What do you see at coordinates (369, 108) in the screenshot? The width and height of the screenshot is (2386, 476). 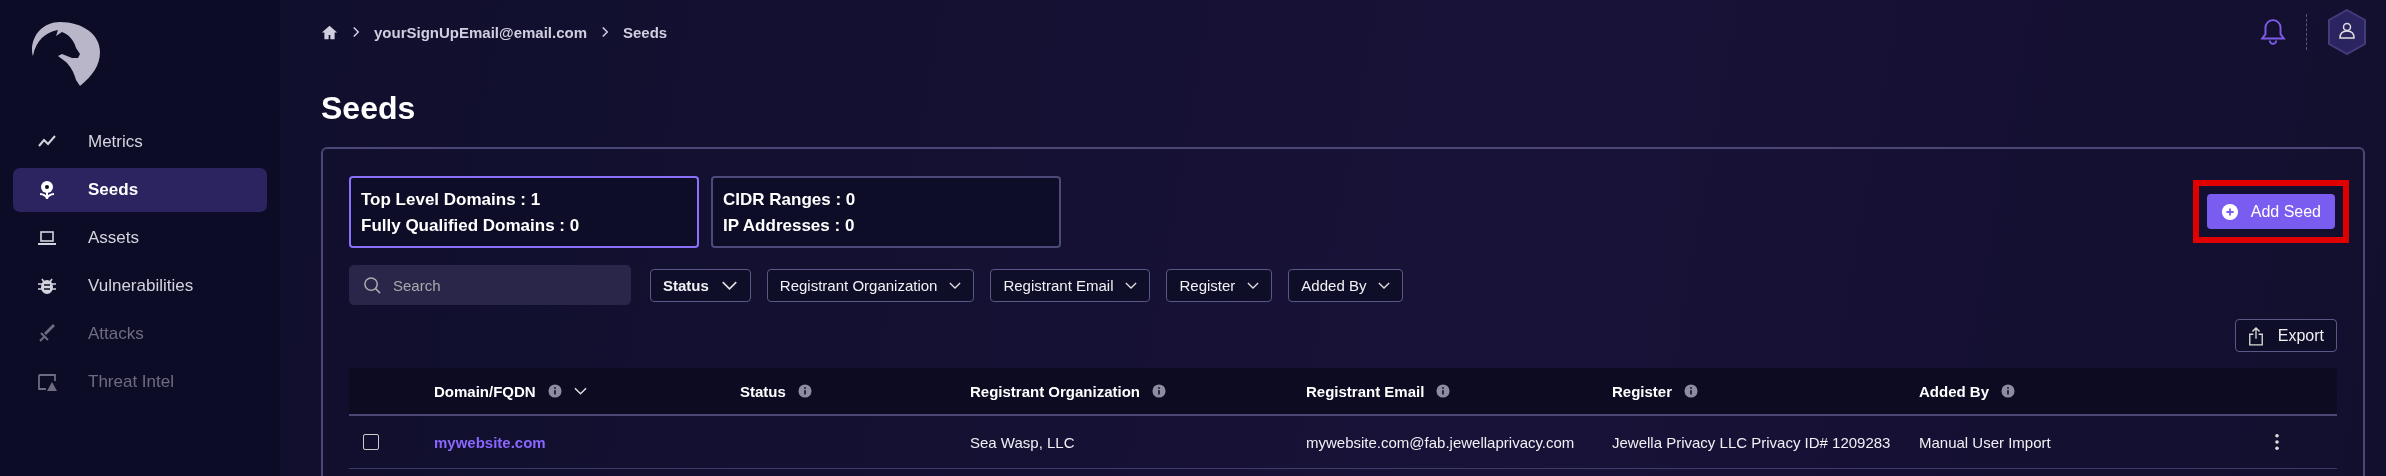 I see `page-title: Seeds` at bounding box center [369, 108].